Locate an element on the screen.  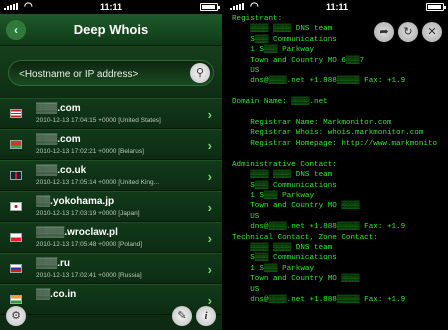
whois-line: Registrar Name: Markmonitor.com is located at coordinates (312, 123).